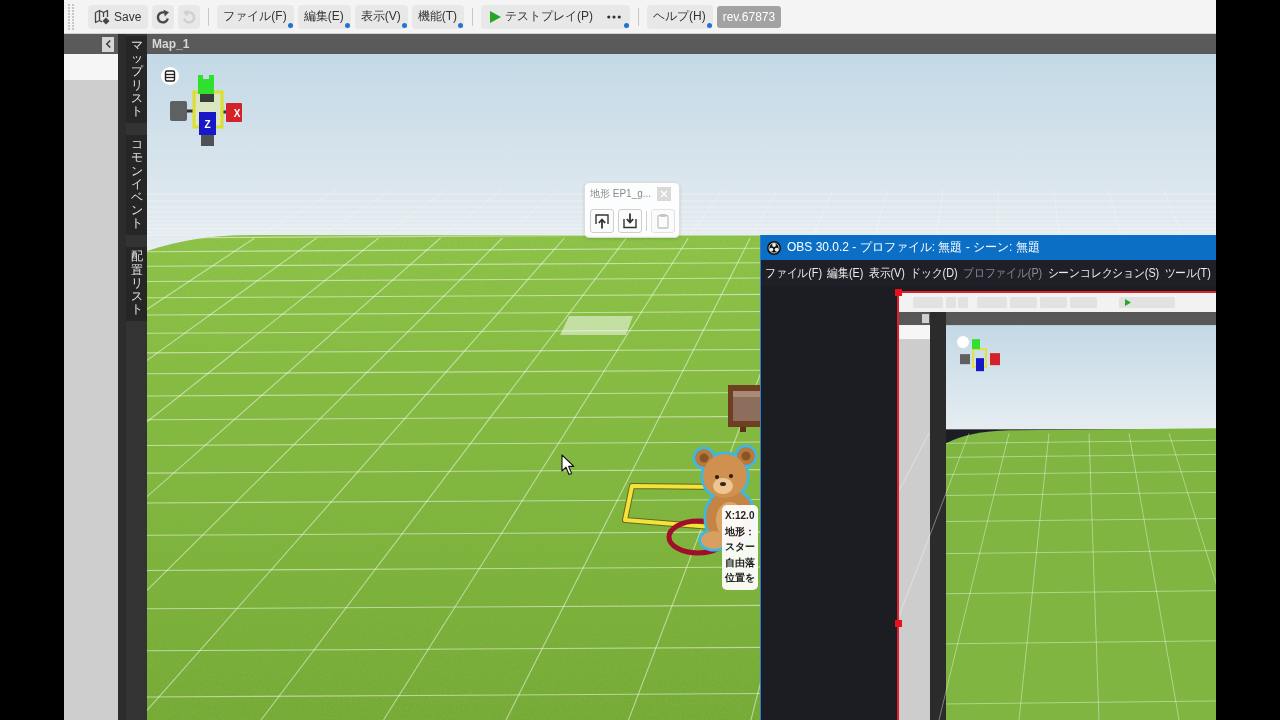 The width and height of the screenshot is (1280, 720). I want to click on tooltip-text: X:12.0, so click(740, 516).